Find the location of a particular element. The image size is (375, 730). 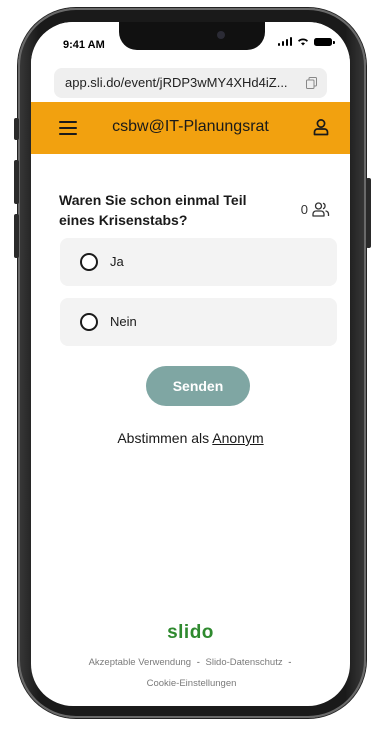

silent-switch is located at coordinates (16, 129).